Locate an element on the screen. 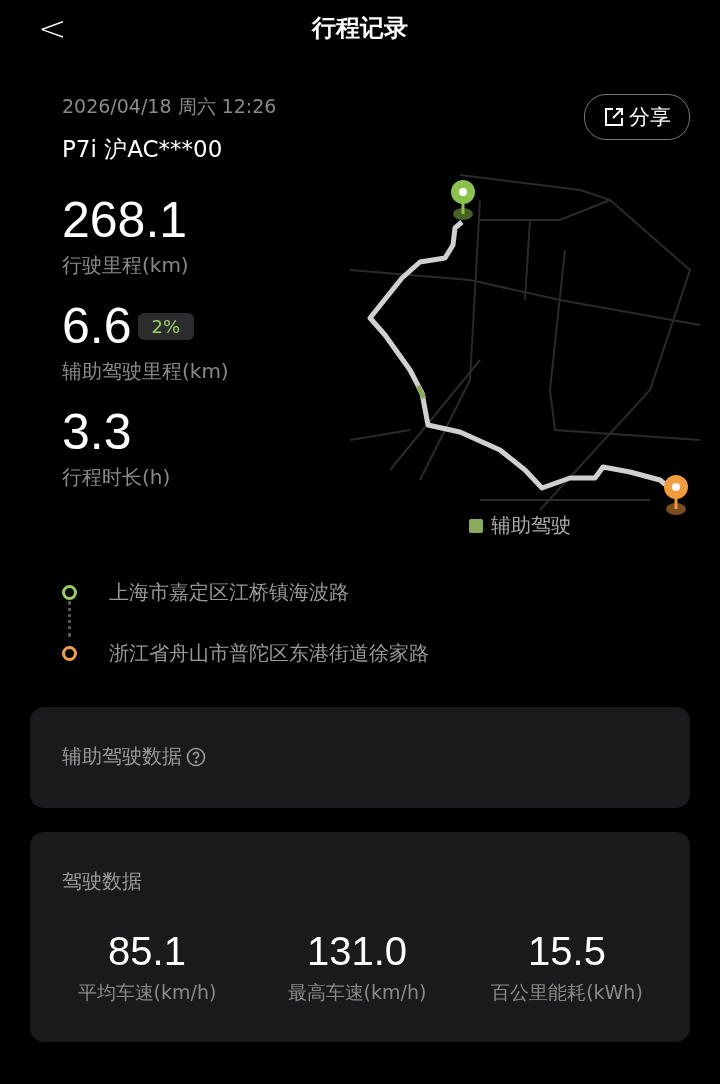 Image resolution: width=720 pixels, height=1084 pixels. metric-label: 百公里能耗(kWh) is located at coordinates (567, 992).